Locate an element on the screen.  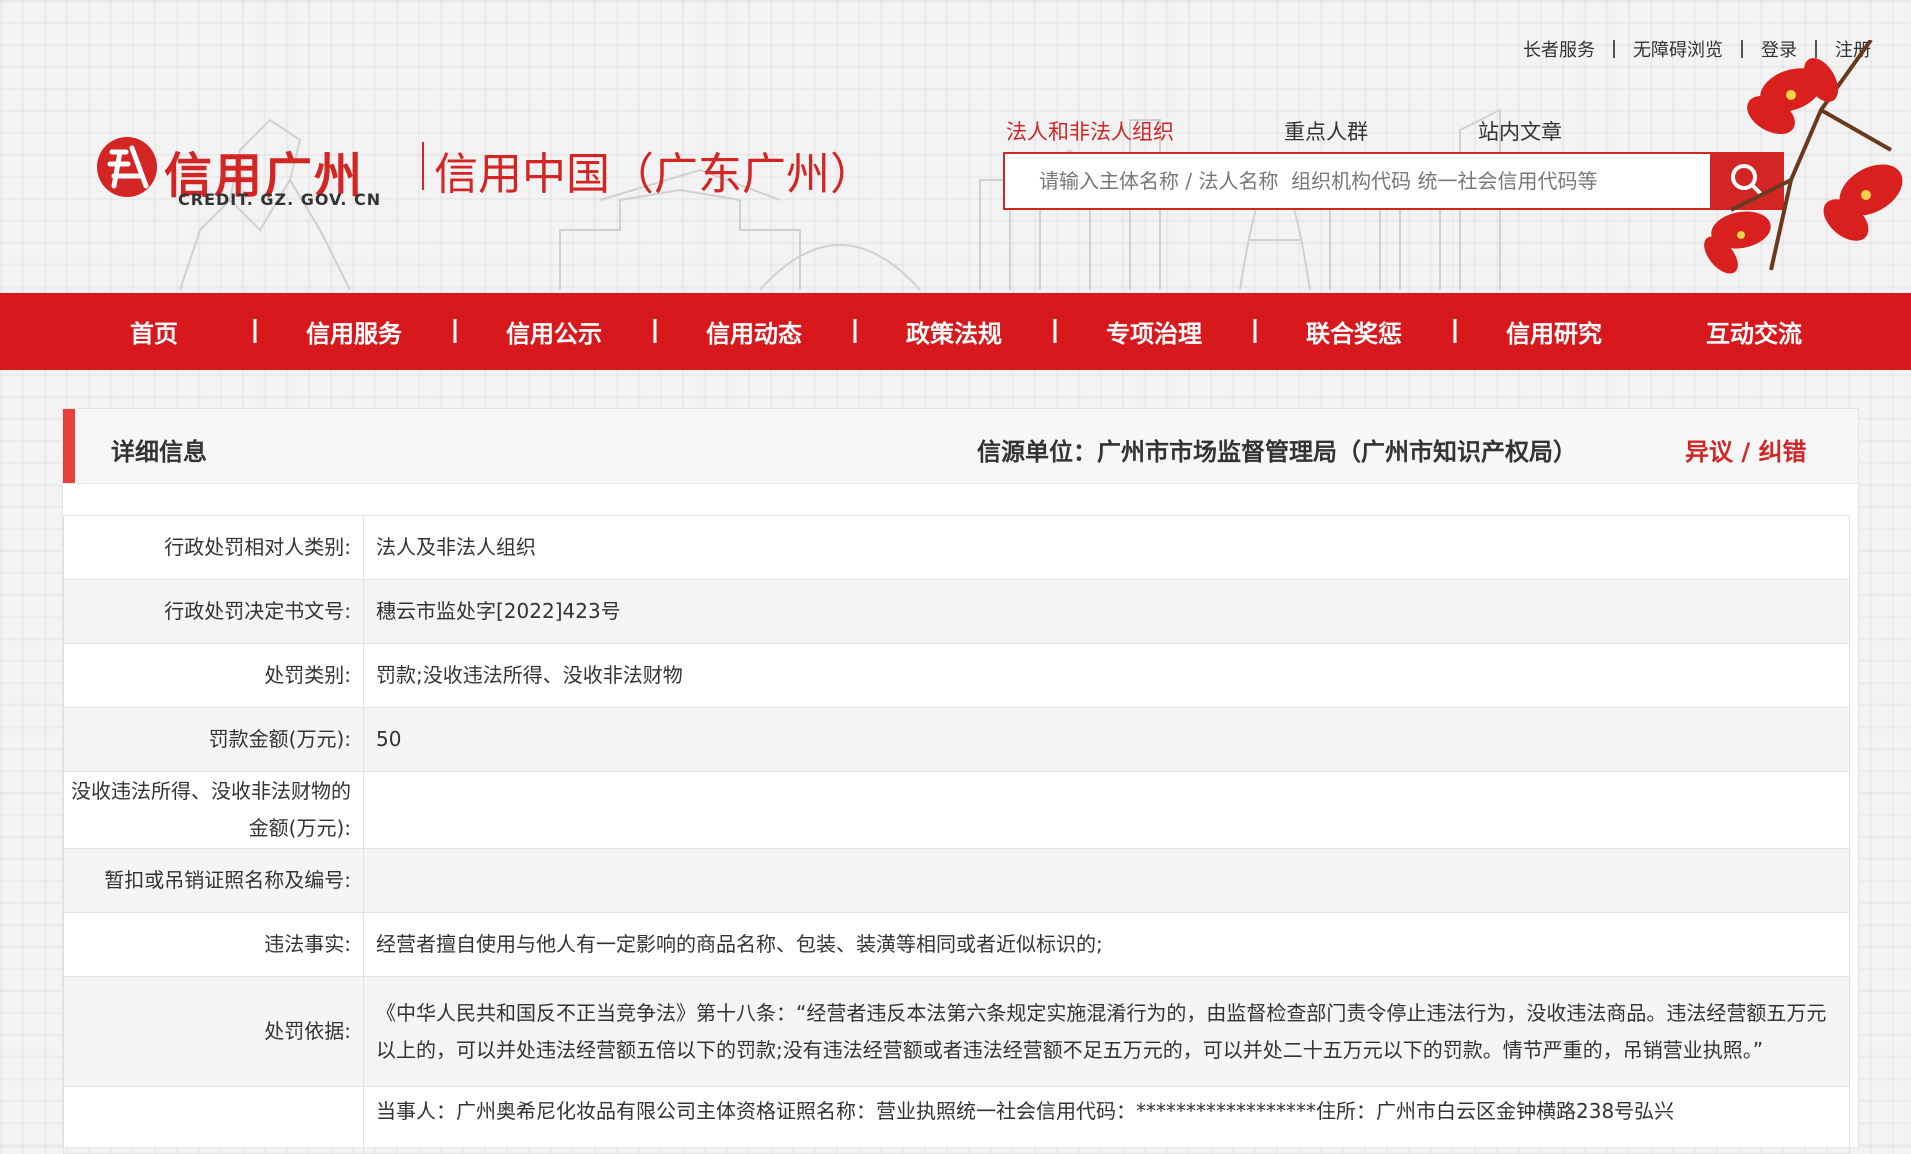
credit-logo-icon is located at coordinates (127, 167).